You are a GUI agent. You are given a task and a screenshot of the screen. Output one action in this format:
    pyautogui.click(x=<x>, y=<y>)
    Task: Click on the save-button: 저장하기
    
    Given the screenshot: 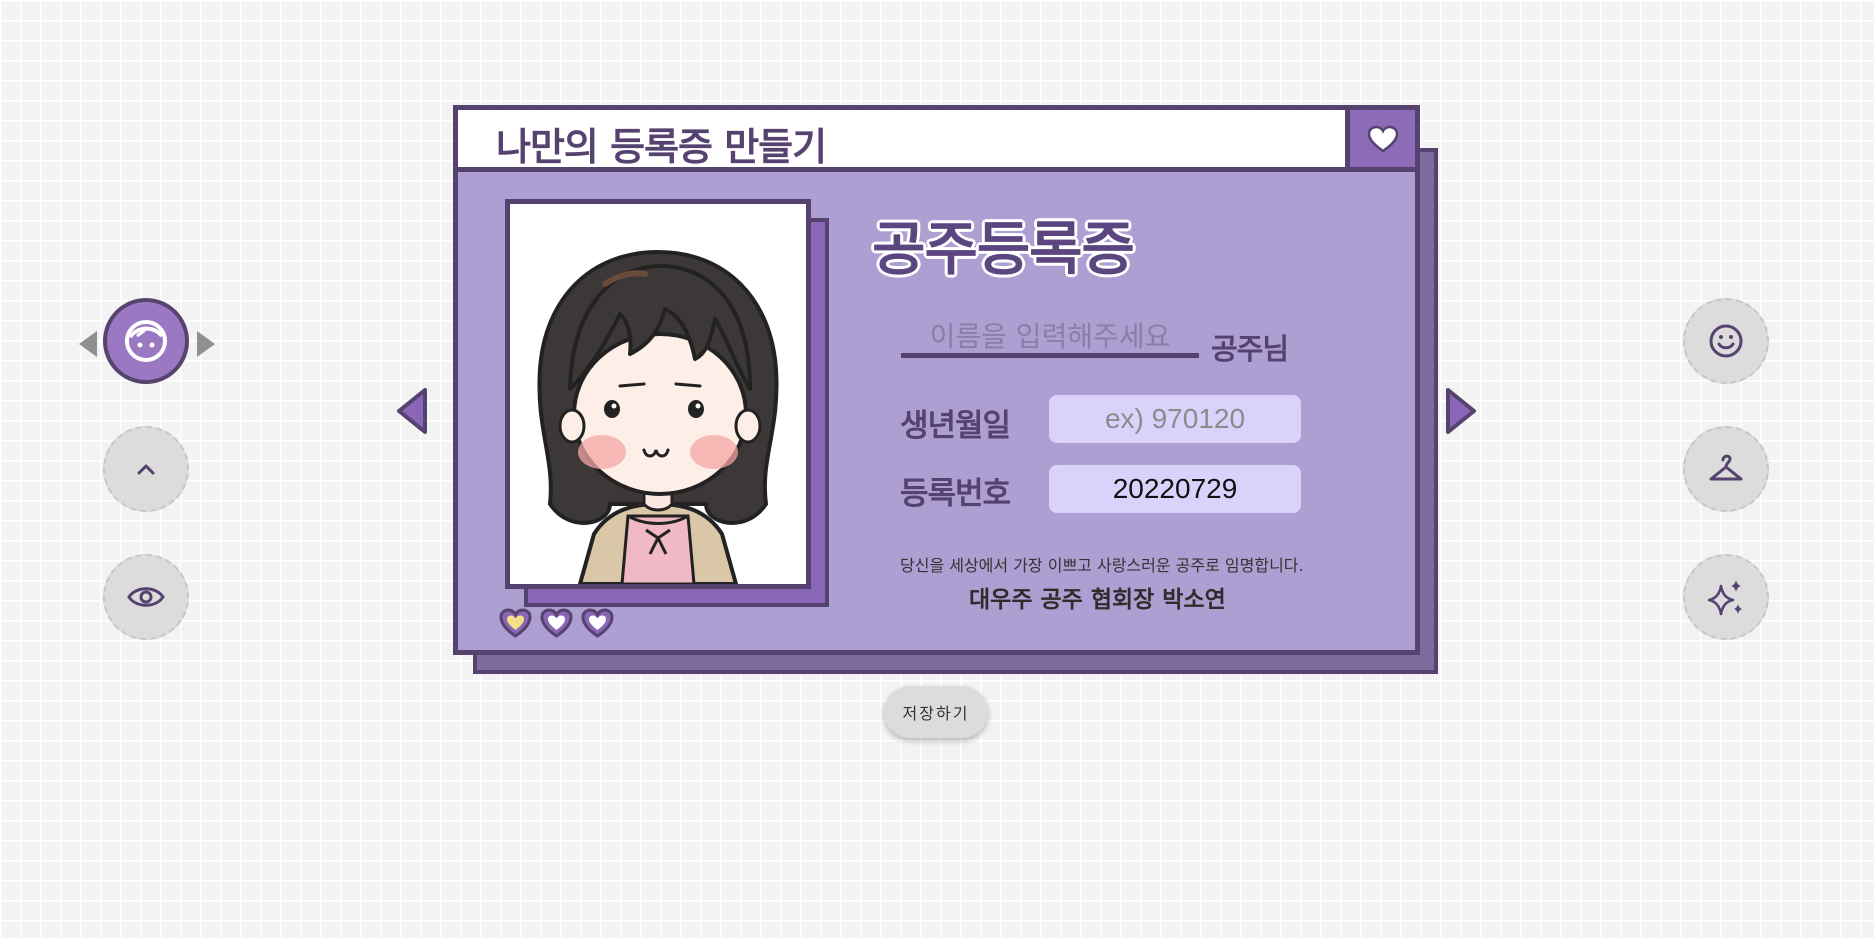 What is the action you would take?
    pyautogui.click(x=936, y=712)
    